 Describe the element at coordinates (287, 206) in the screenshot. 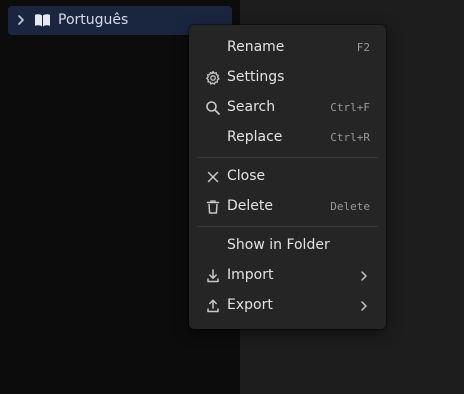

I see `menu-item-delete: Delete Delete` at that location.